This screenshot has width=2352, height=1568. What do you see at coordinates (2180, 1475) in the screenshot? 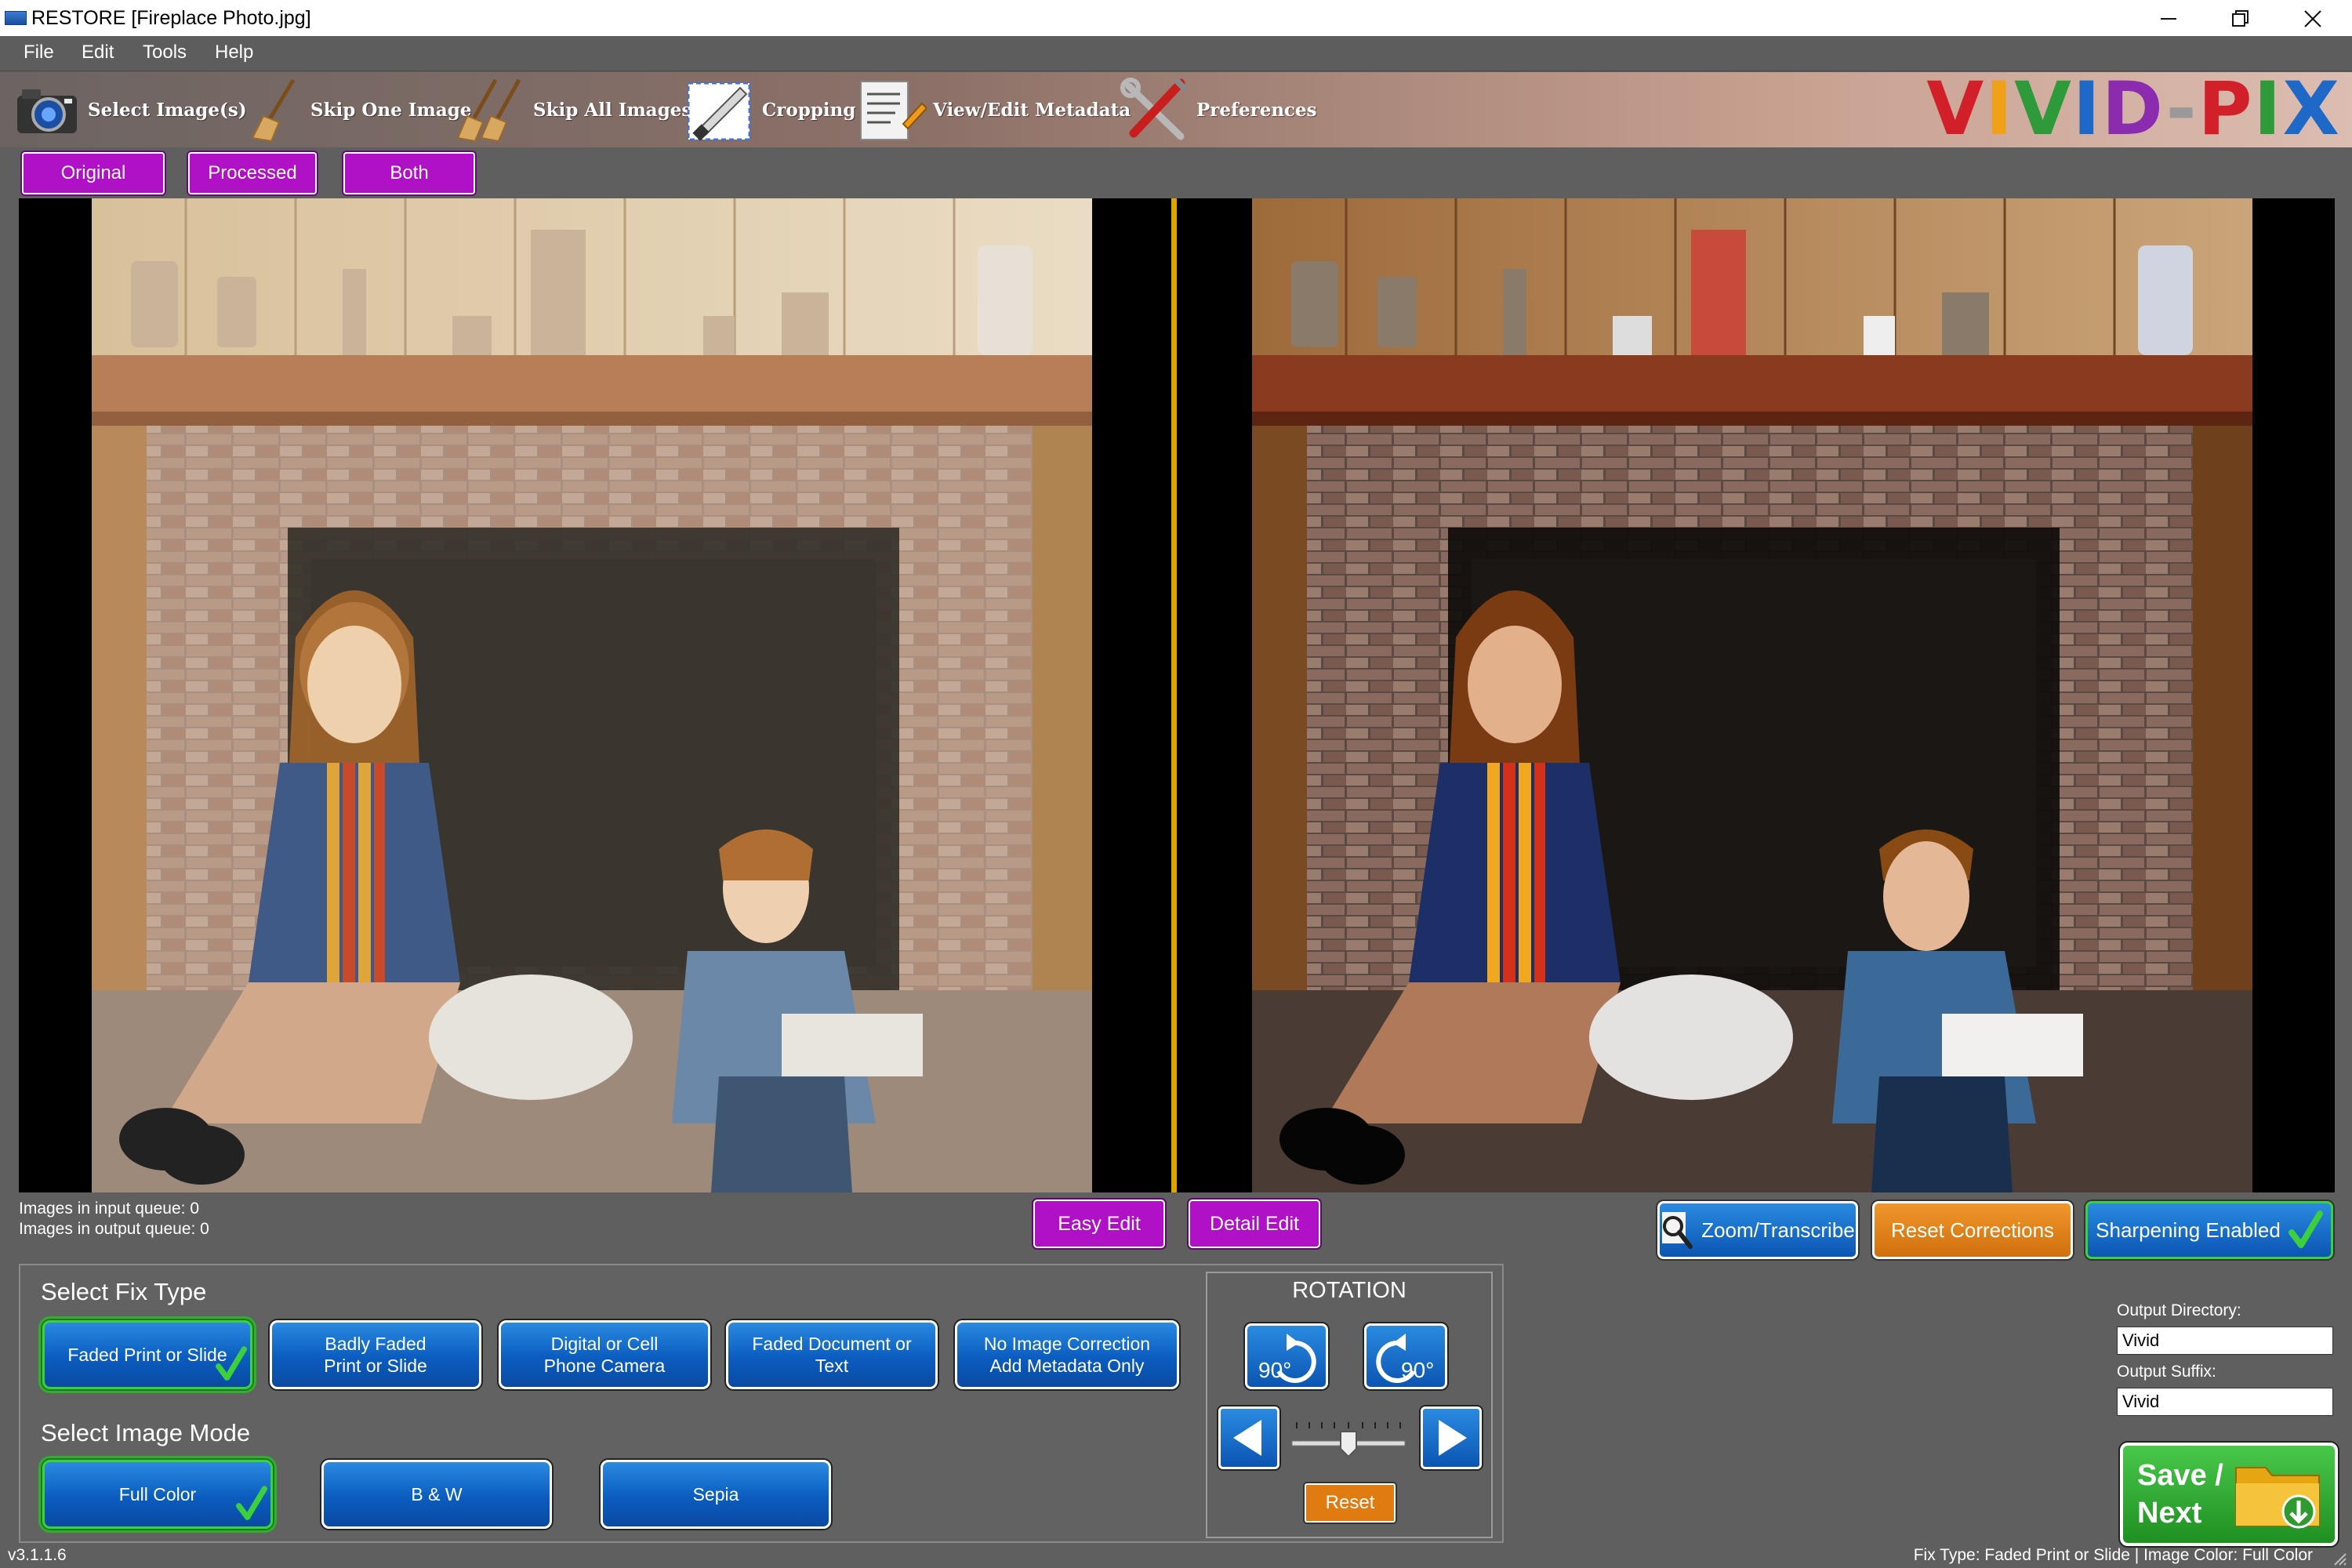
I see `save-line1: Save /` at bounding box center [2180, 1475].